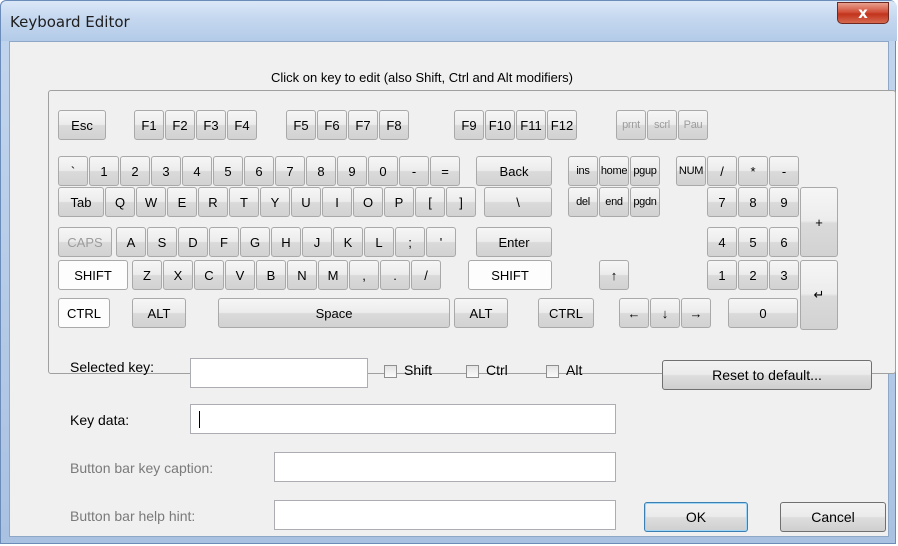 This screenshot has width=898, height=546. What do you see at coordinates (472, 371) in the screenshot?
I see `ctrl-checkbox` at bounding box center [472, 371].